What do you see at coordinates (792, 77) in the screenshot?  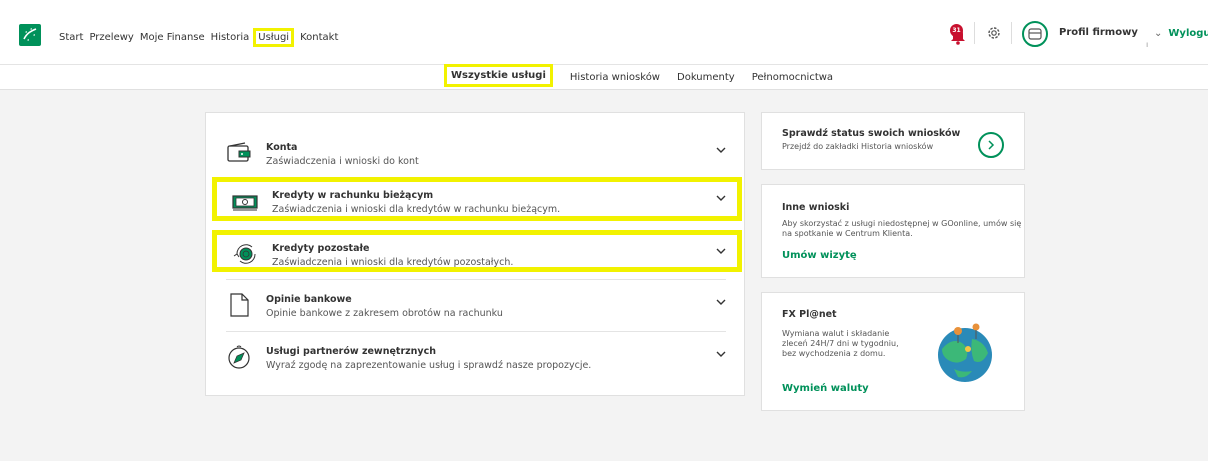 I see `tab-powers-of-attorney: Pełnomocnictwa` at bounding box center [792, 77].